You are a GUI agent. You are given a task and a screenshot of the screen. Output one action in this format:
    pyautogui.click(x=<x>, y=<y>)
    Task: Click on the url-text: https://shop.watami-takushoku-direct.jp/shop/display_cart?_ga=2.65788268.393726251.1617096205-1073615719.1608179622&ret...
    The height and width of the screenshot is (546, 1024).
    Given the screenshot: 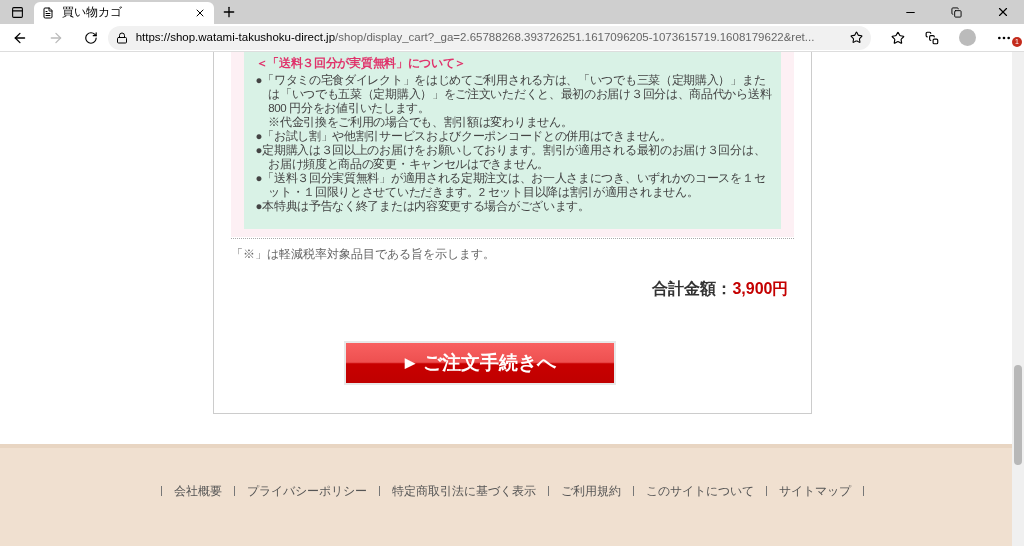 What is the action you would take?
    pyautogui.click(x=475, y=37)
    